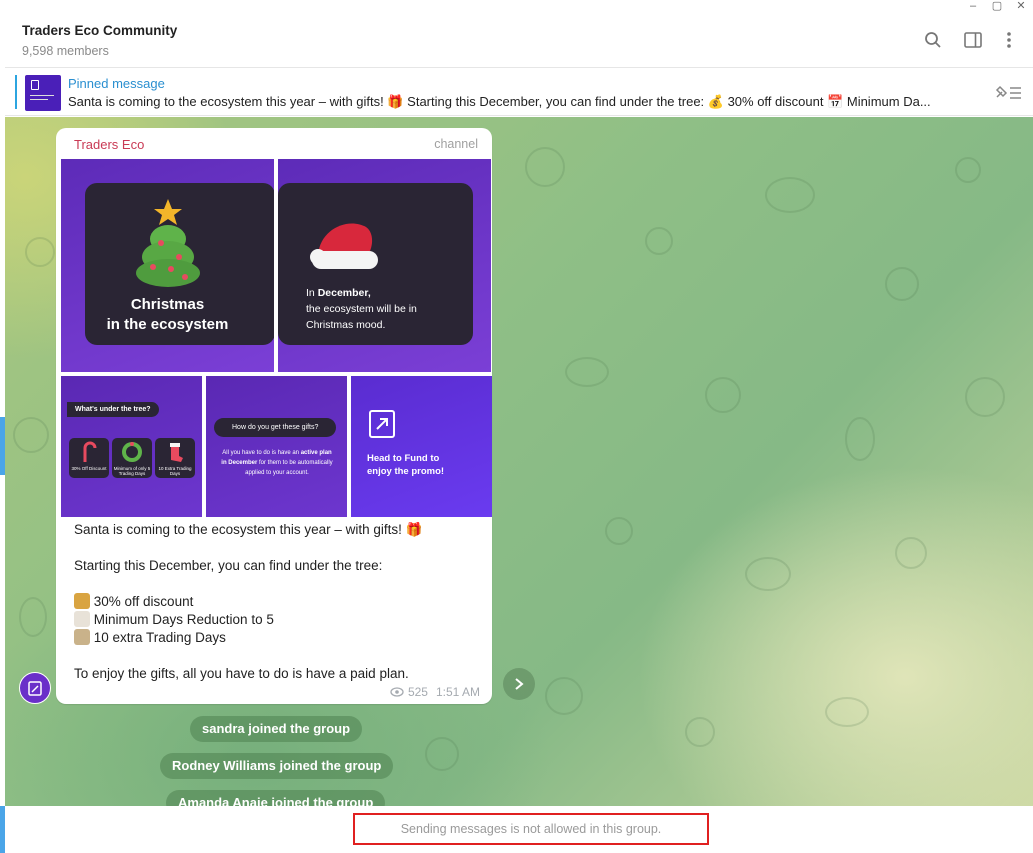 Image resolution: width=1033 pixels, height=853 pixels. Describe the element at coordinates (417, 692) in the screenshot. I see `view-count: 525` at that location.